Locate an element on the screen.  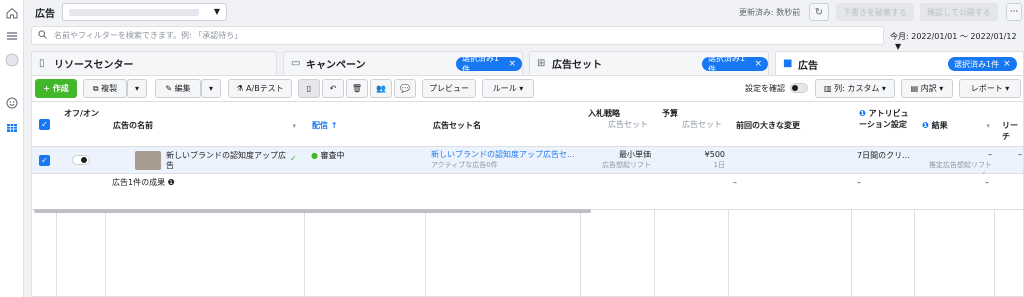
more-options-button: ··· is located at coordinates (1014, 12).